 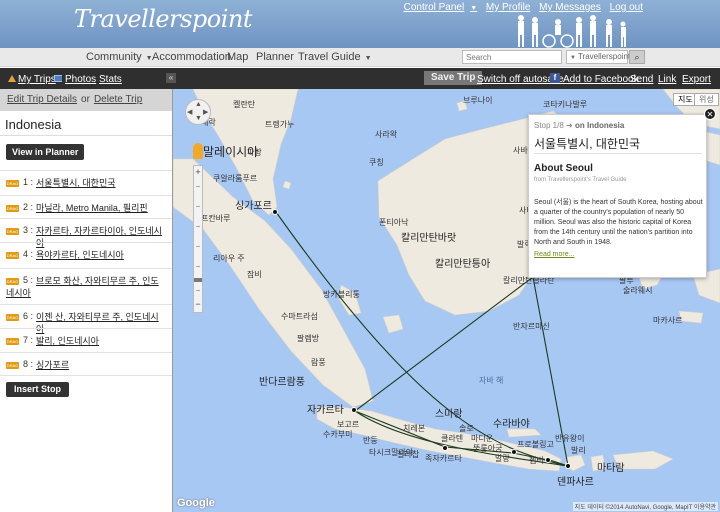 I want to click on stop-number: 7 :, so click(x=28, y=340).